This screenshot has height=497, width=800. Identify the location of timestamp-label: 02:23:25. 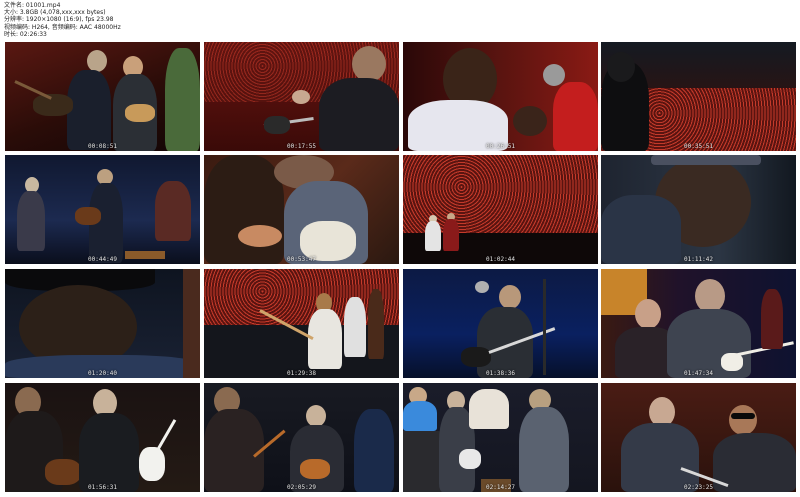
(698, 487).